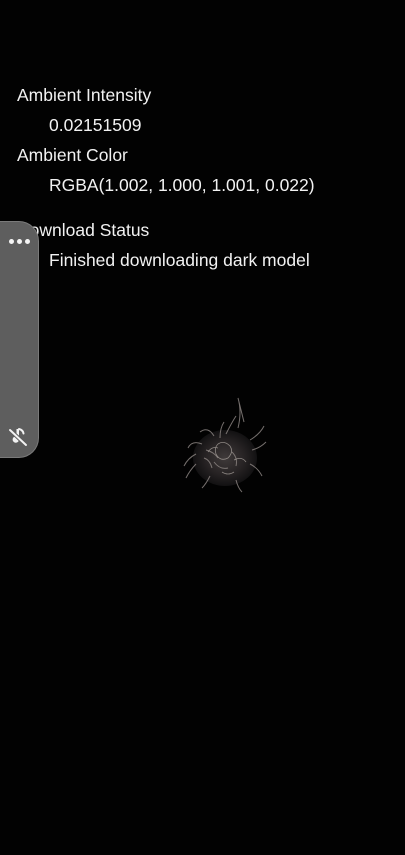  I want to click on sea-urchin-render, so click(225, 445).